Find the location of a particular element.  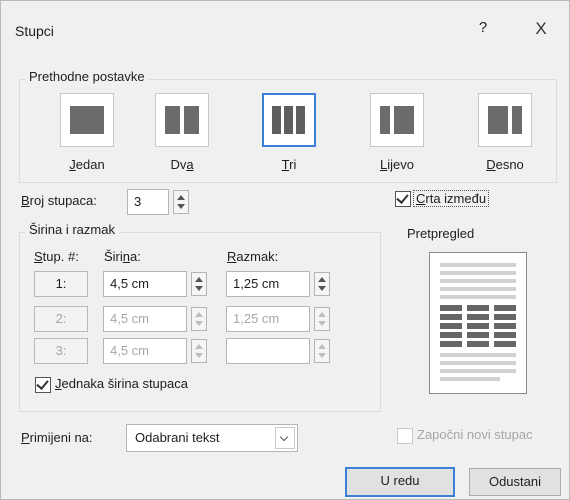

right-column-icon is located at coordinates (505, 120).